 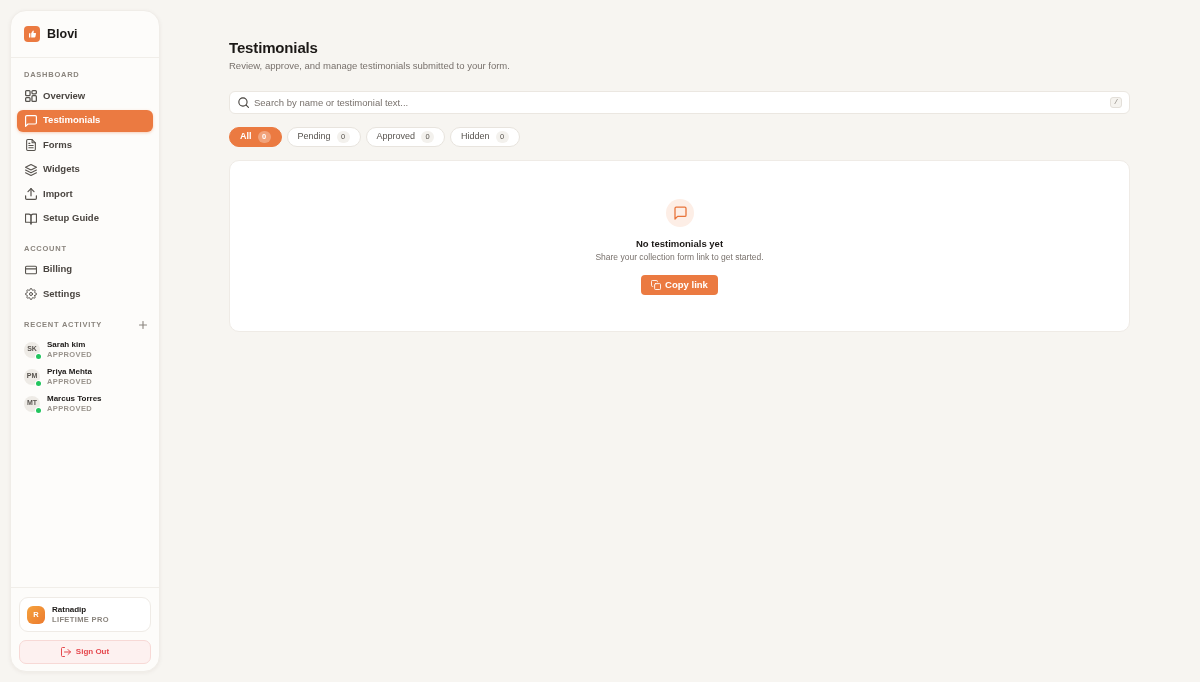 What do you see at coordinates (32, 34) in the screenshot?
I see `logo-icon` at bounding box center [32, 34].